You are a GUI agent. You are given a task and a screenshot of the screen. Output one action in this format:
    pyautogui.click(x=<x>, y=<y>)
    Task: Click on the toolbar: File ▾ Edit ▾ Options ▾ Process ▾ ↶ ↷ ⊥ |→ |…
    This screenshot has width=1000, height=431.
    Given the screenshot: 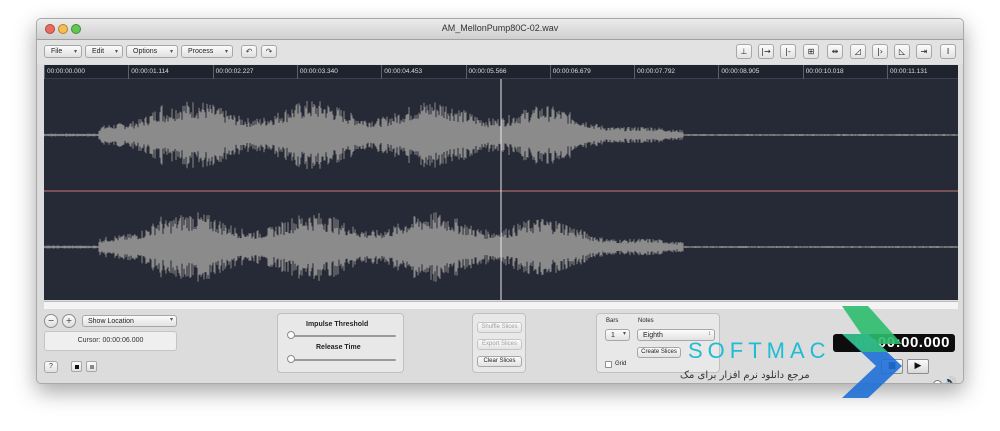 What is the action you would take?
    pyautogui.click(x=500, y=52)
    